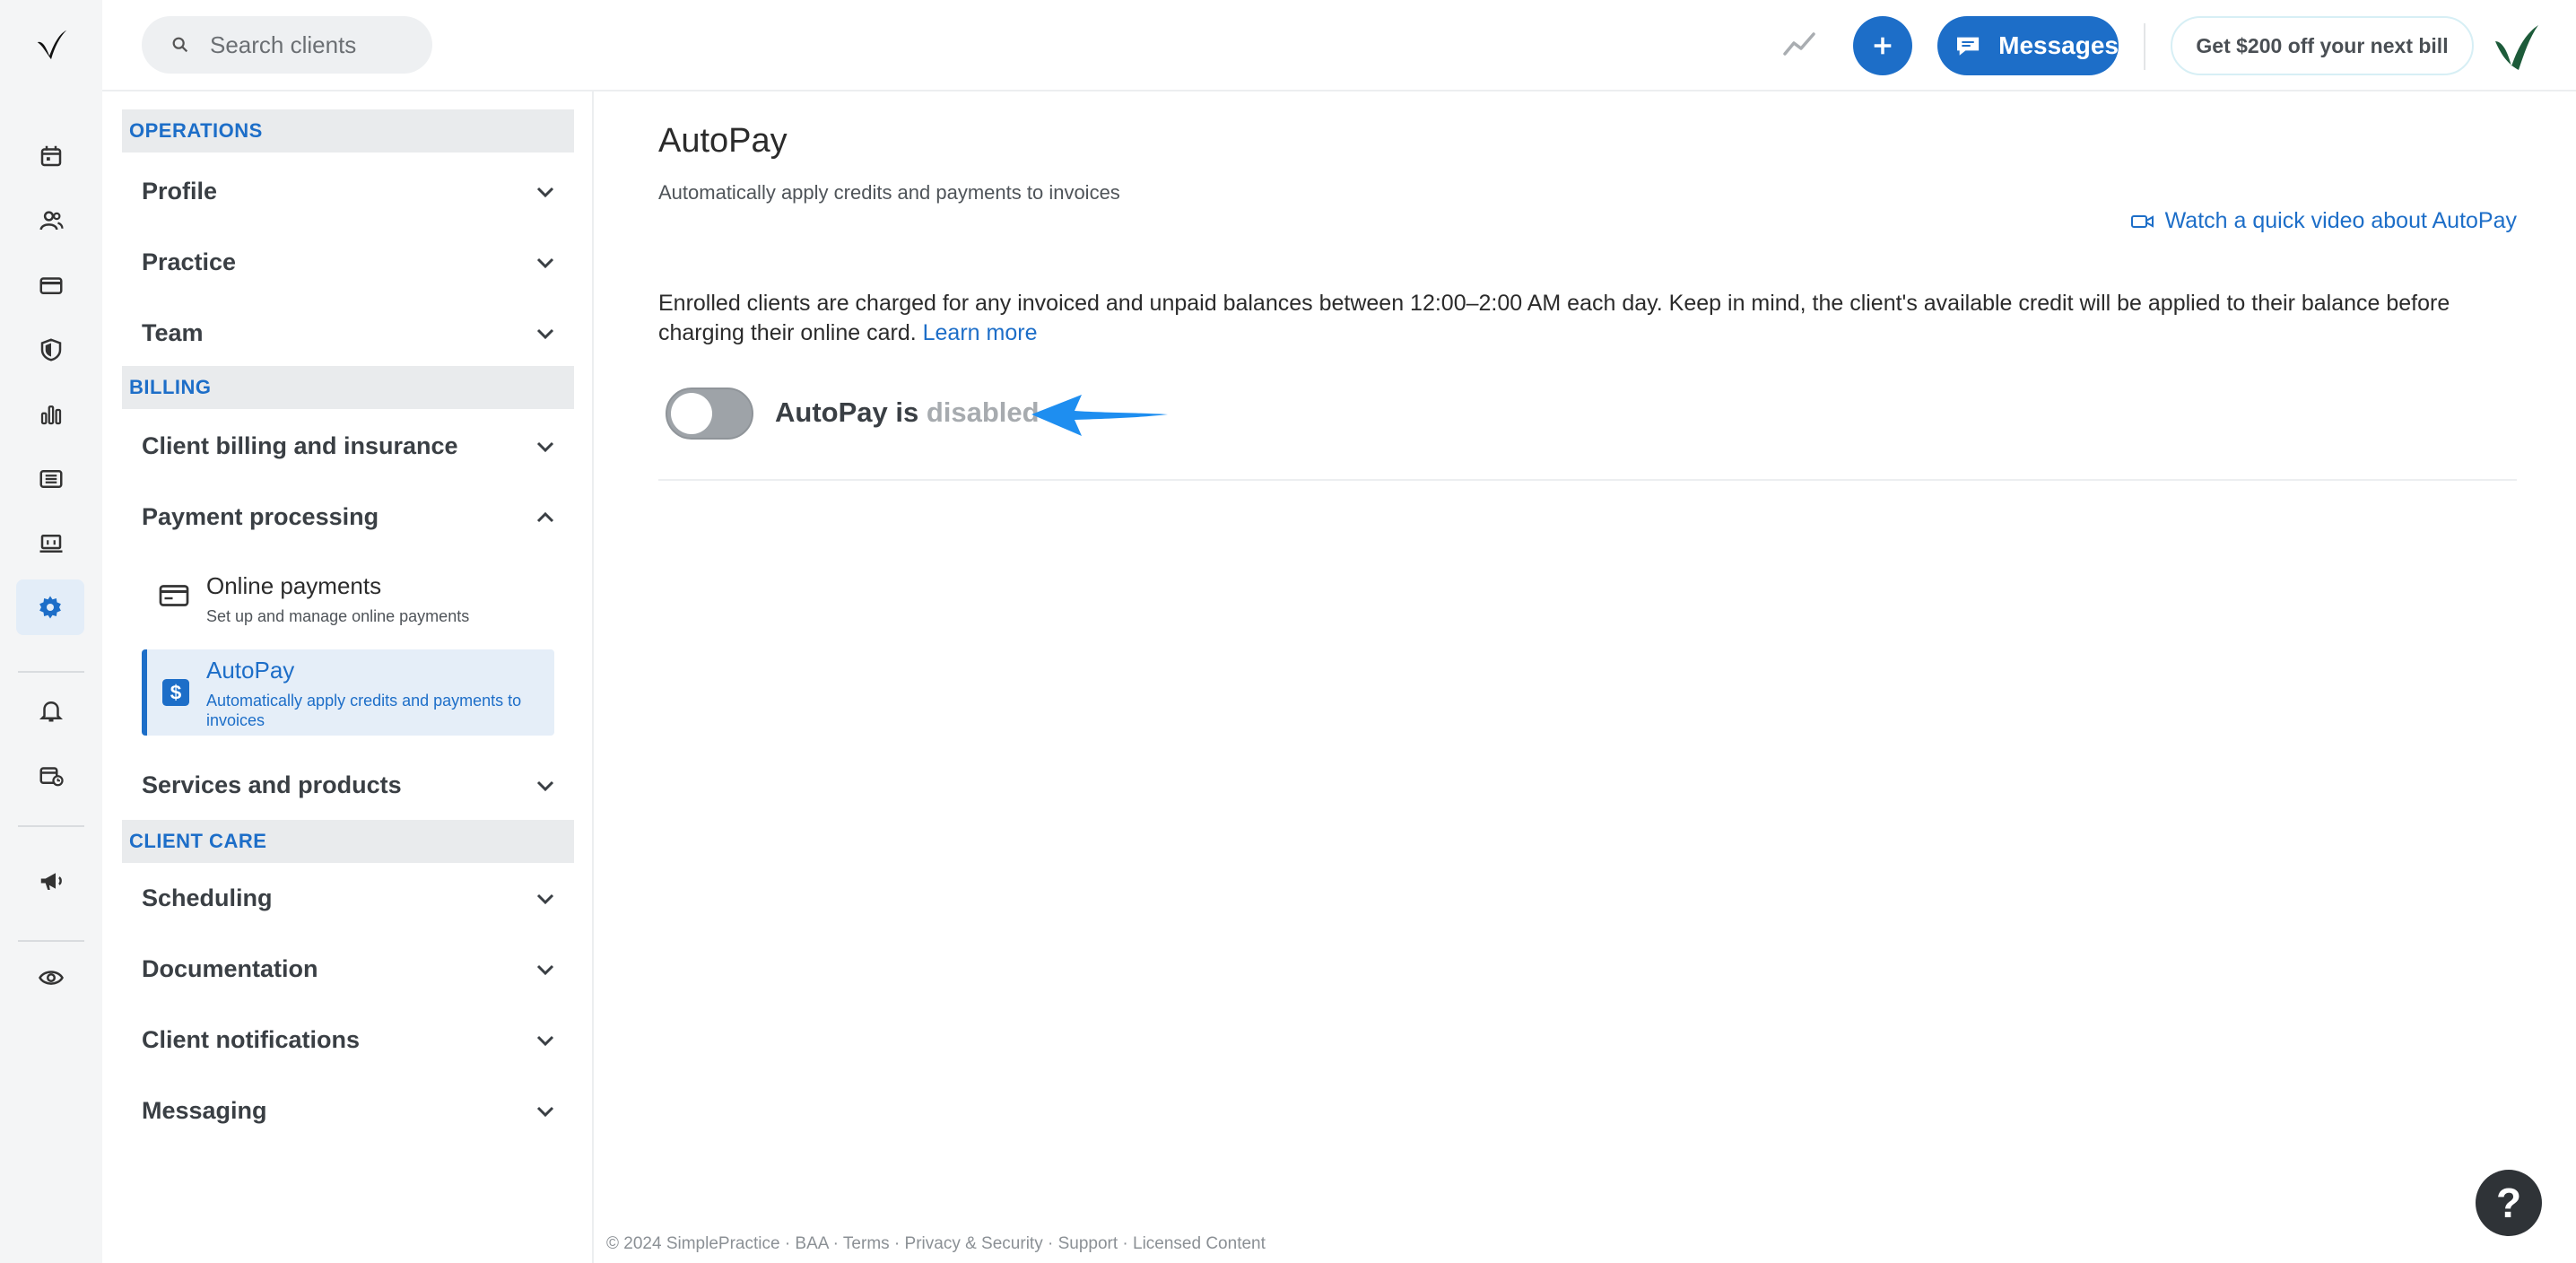  What do you see at coordinates (847, 412) in the screenshot?
I see `status-prefix: AutoPay is` at bounding box center [847, 412].